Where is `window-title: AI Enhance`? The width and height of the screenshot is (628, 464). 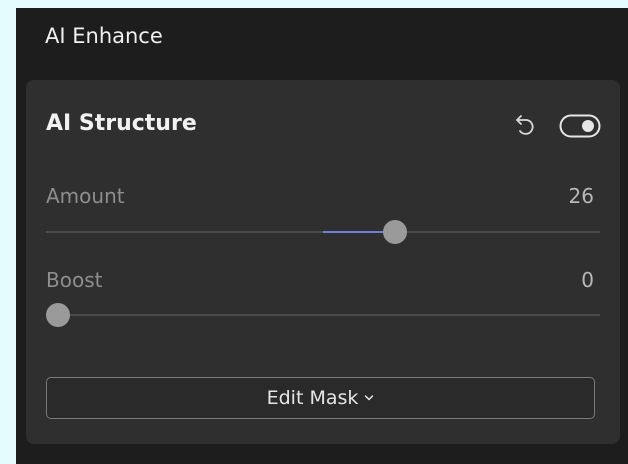 window-title: AI Enhance is located at coordinates (104, 36).